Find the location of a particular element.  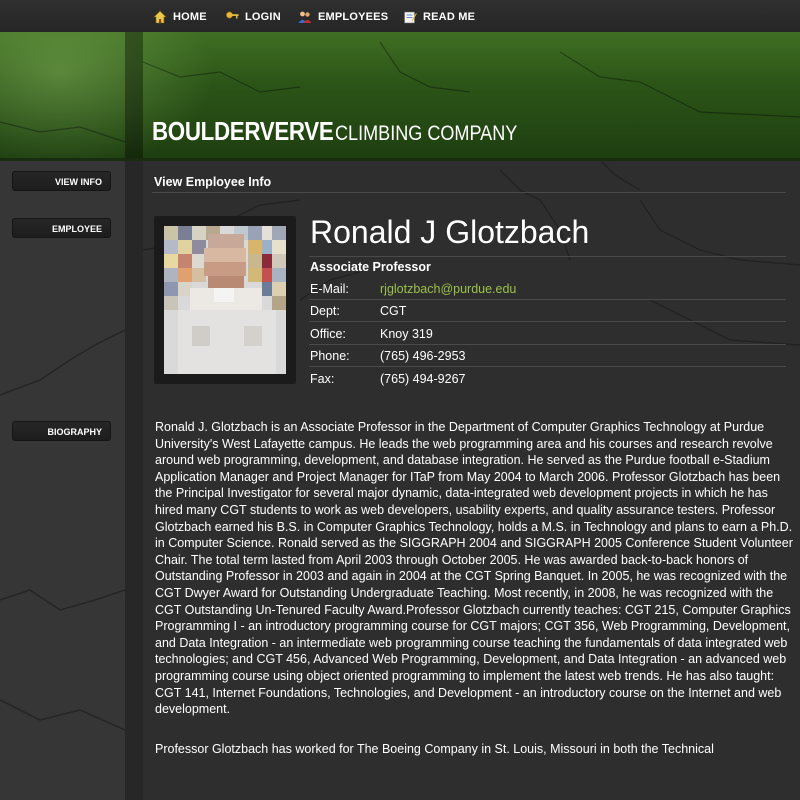

nav-employees: EMPLOYEES is located at coordinates (343, 17).